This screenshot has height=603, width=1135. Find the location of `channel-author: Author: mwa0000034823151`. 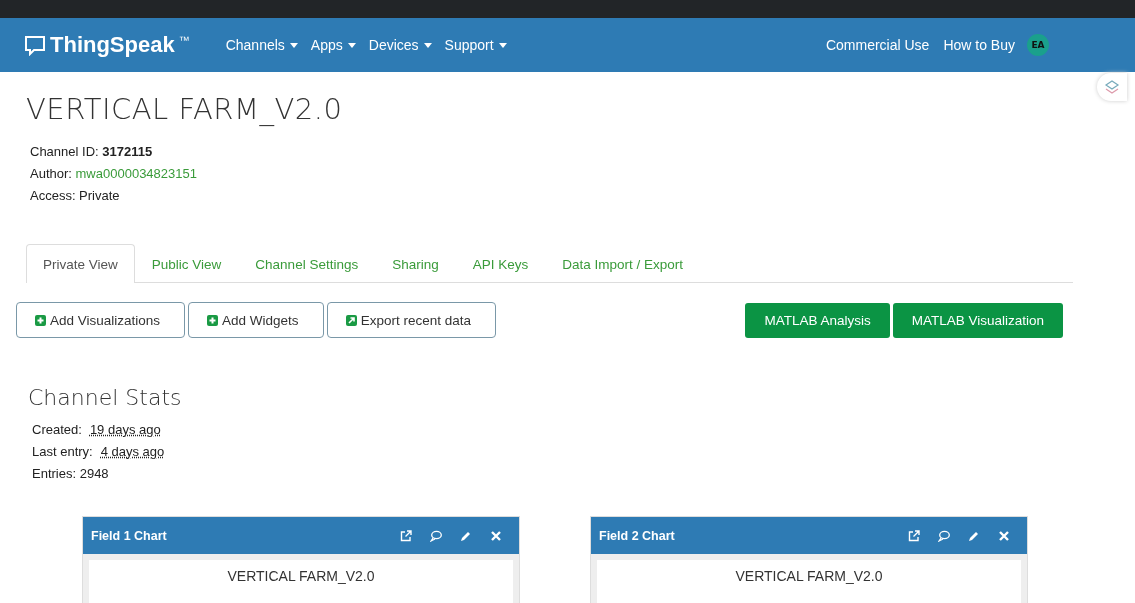

channel-author: Author: mwa0000034823151 is located at coordinates (114, 173).